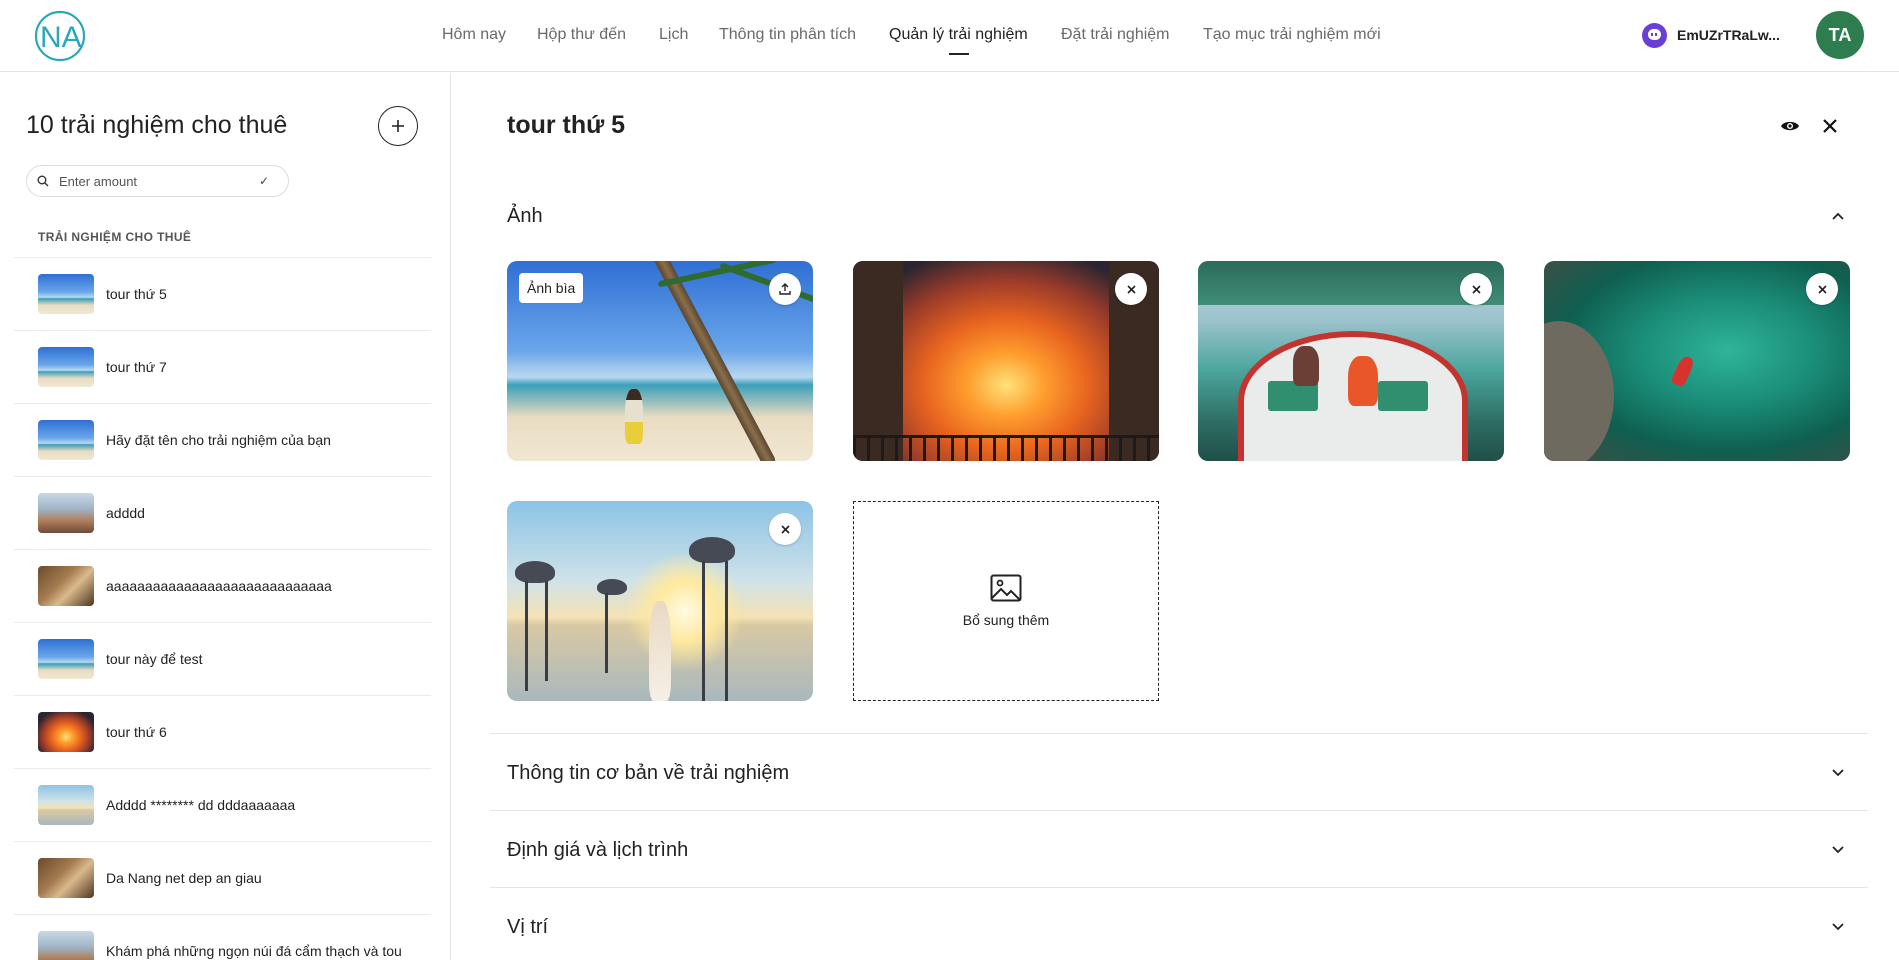 The image size is (1899, 960). I want to click on list-item: Adddd ******** dd dddaaaaaaa, so click(222, 804).